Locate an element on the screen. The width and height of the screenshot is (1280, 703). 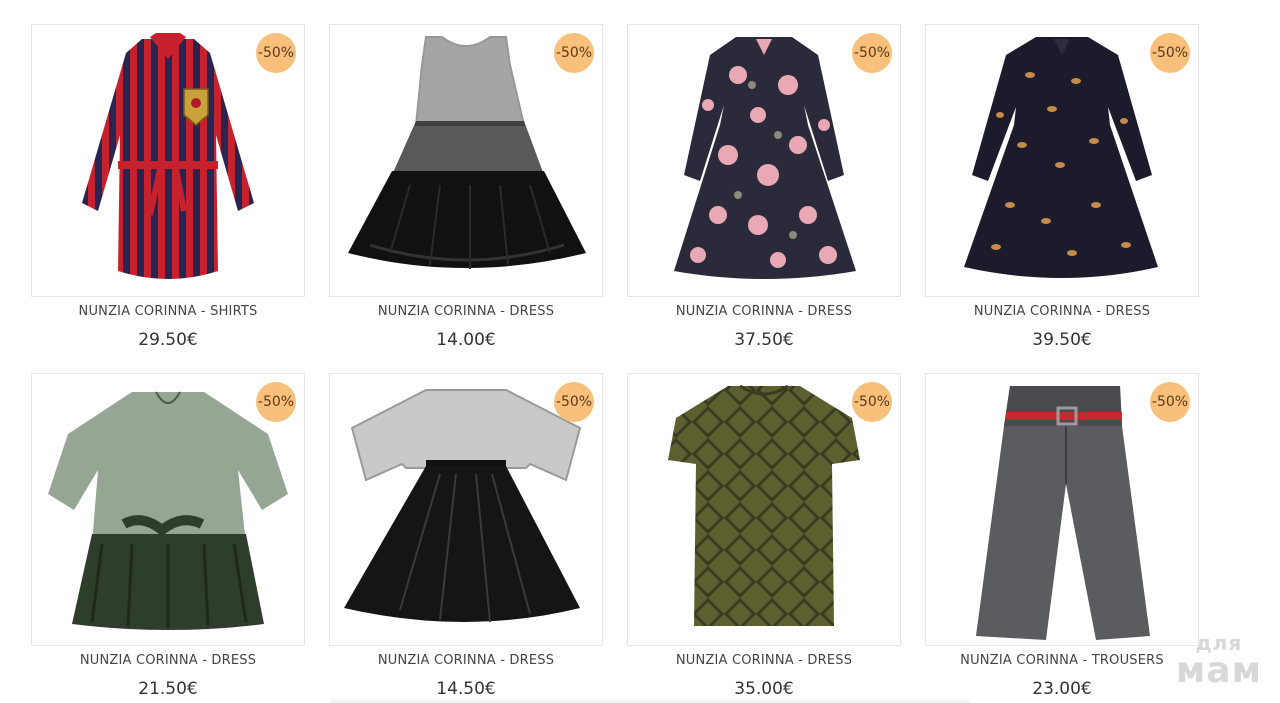
product-price: 23.00€ is located at coordinates (1062, 689).